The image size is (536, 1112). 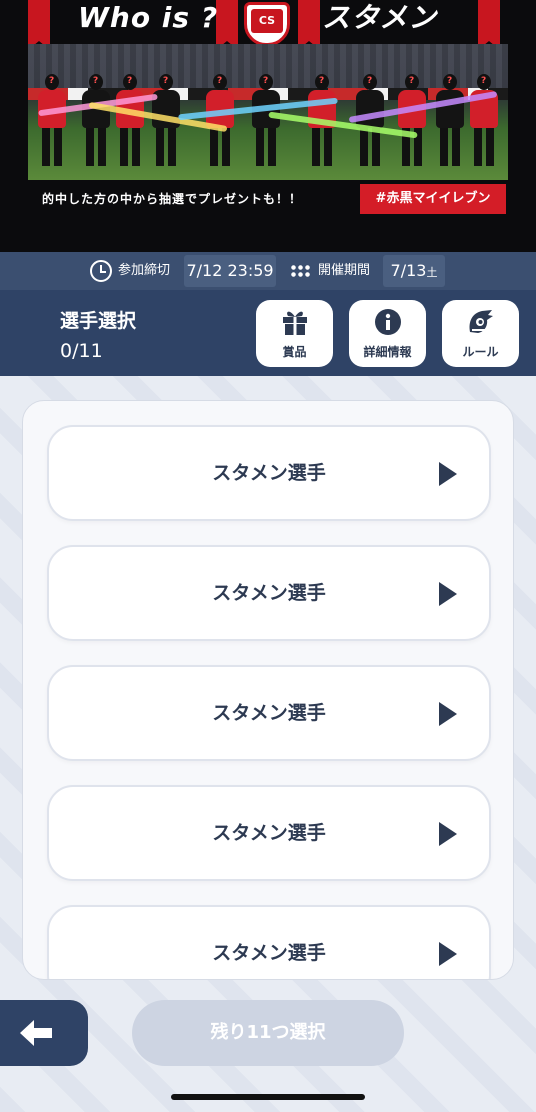 What do you see at coordinates (144, 270) in the screenshot?
I see `deadline-label: 参加締切` at bounding box center [144, 270].